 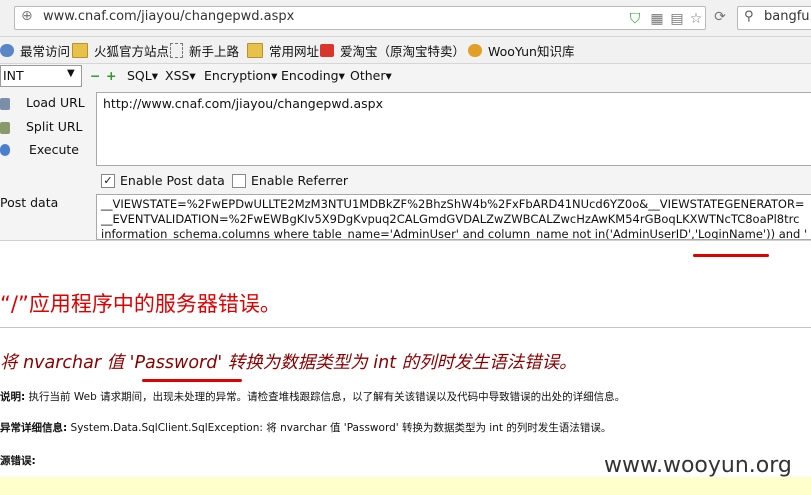 I want to click on enable-post-checkbox: ✓, so click(x=108, y=181).